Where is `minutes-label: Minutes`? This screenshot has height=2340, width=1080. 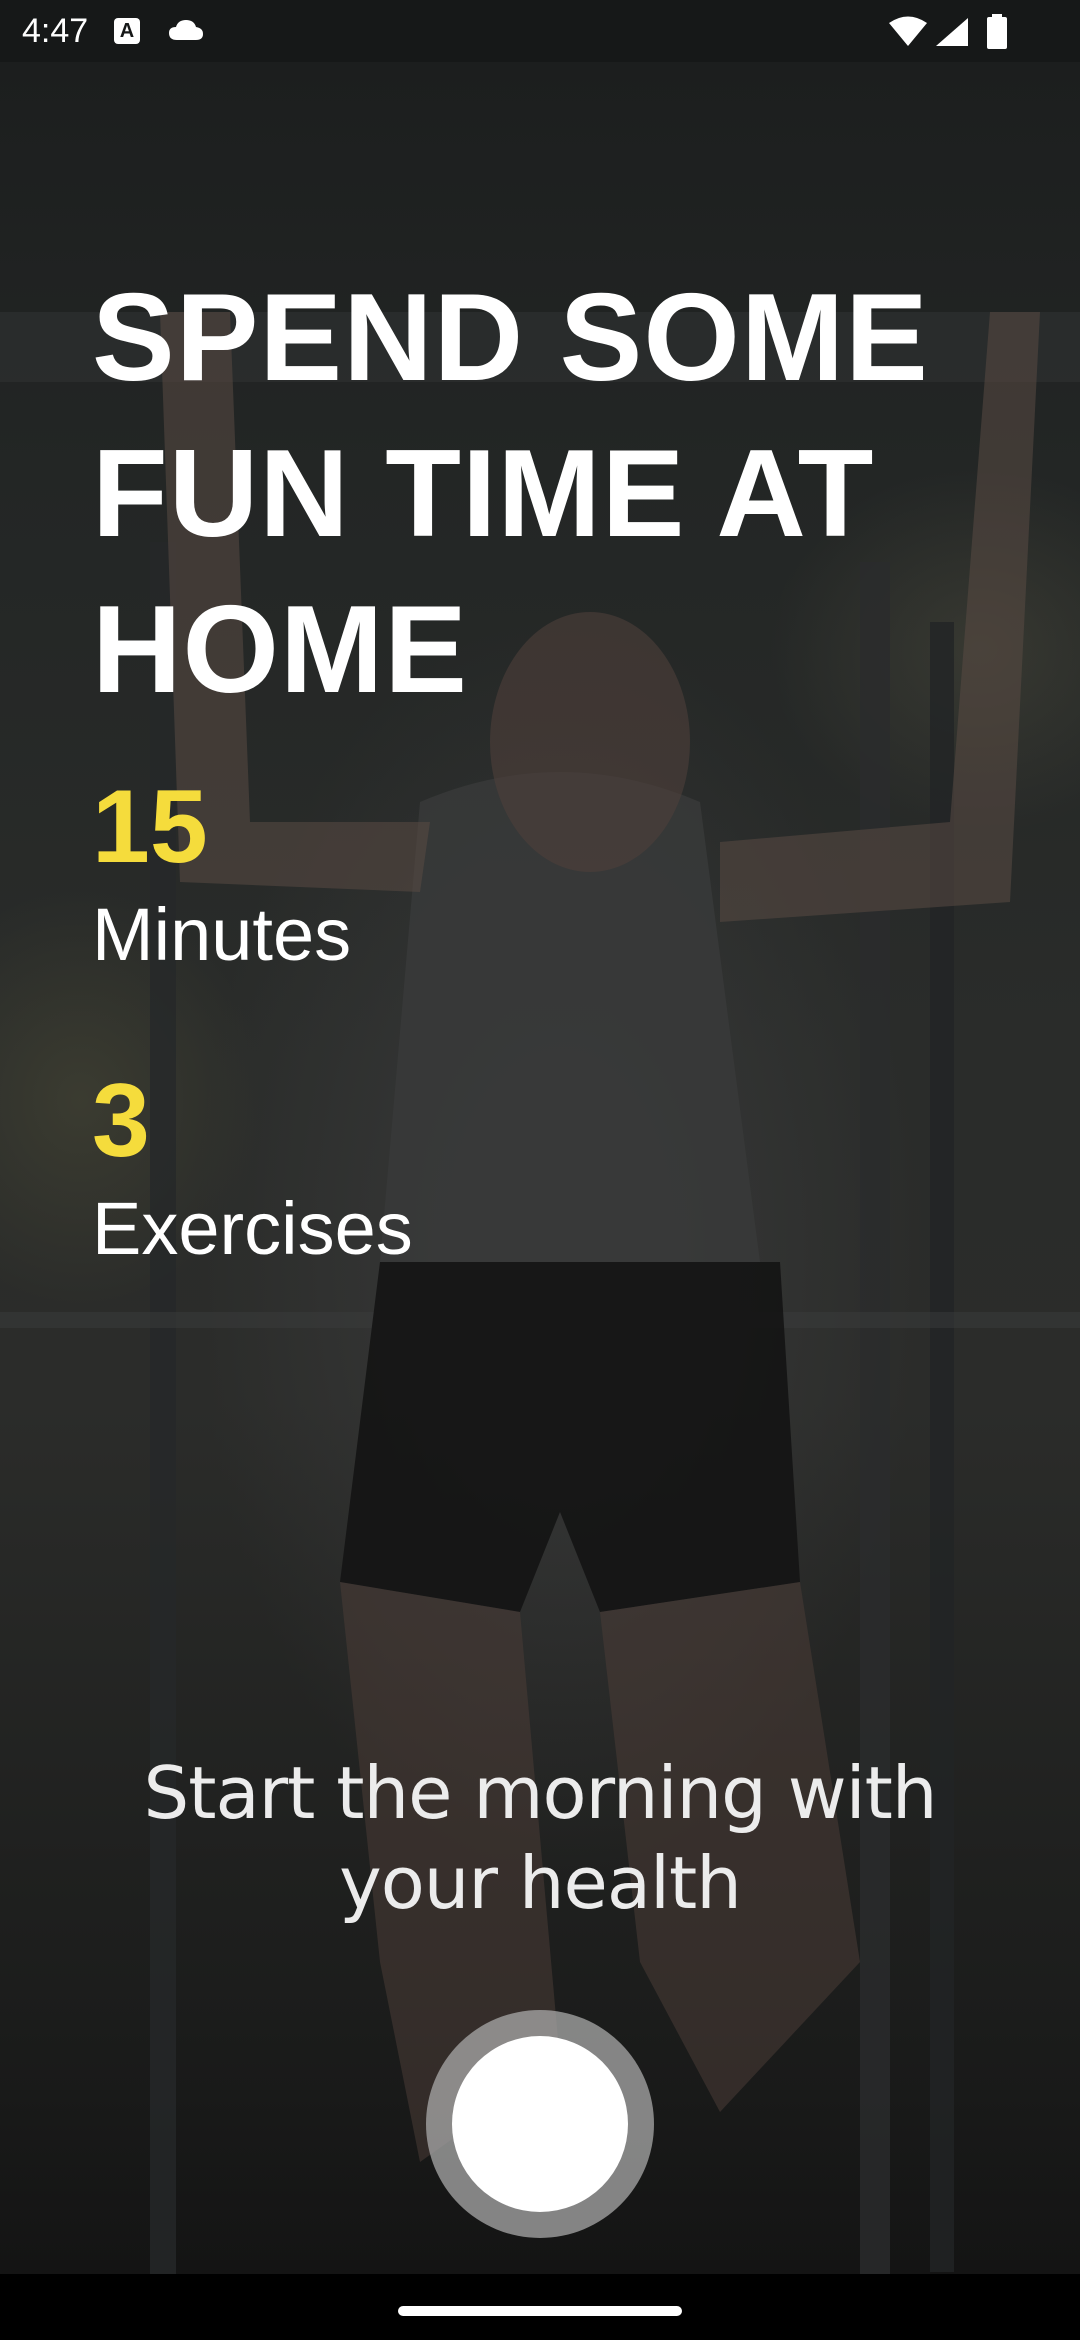
minutes-label: Minutes is located at coordinates (222, 934).